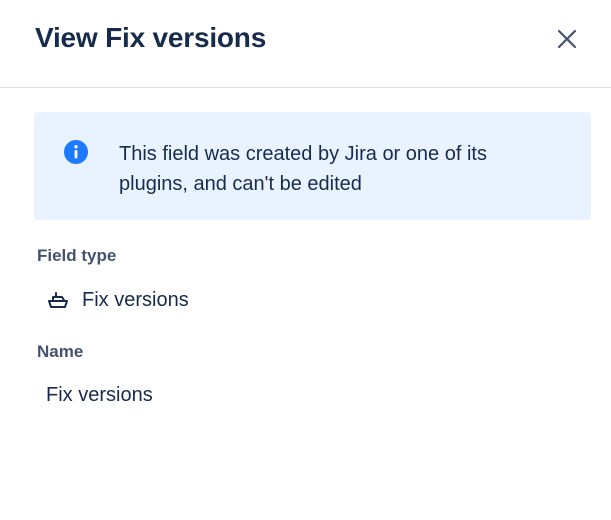  What do you see at coordinates (76, 152) in the screenshot?
I see `info-icon` at bounding box center [76, 152].